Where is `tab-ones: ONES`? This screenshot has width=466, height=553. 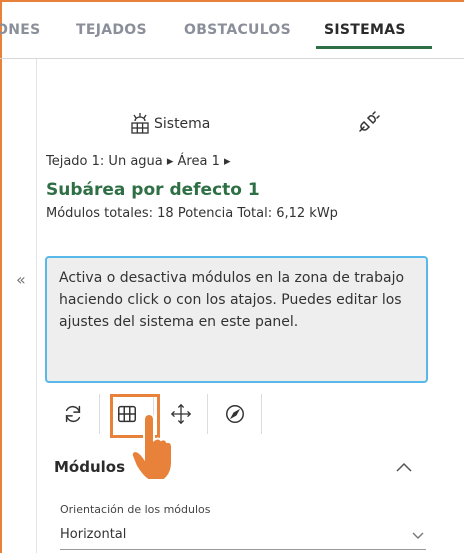
tab-ones: ONES is located at coordinates (20, 30).